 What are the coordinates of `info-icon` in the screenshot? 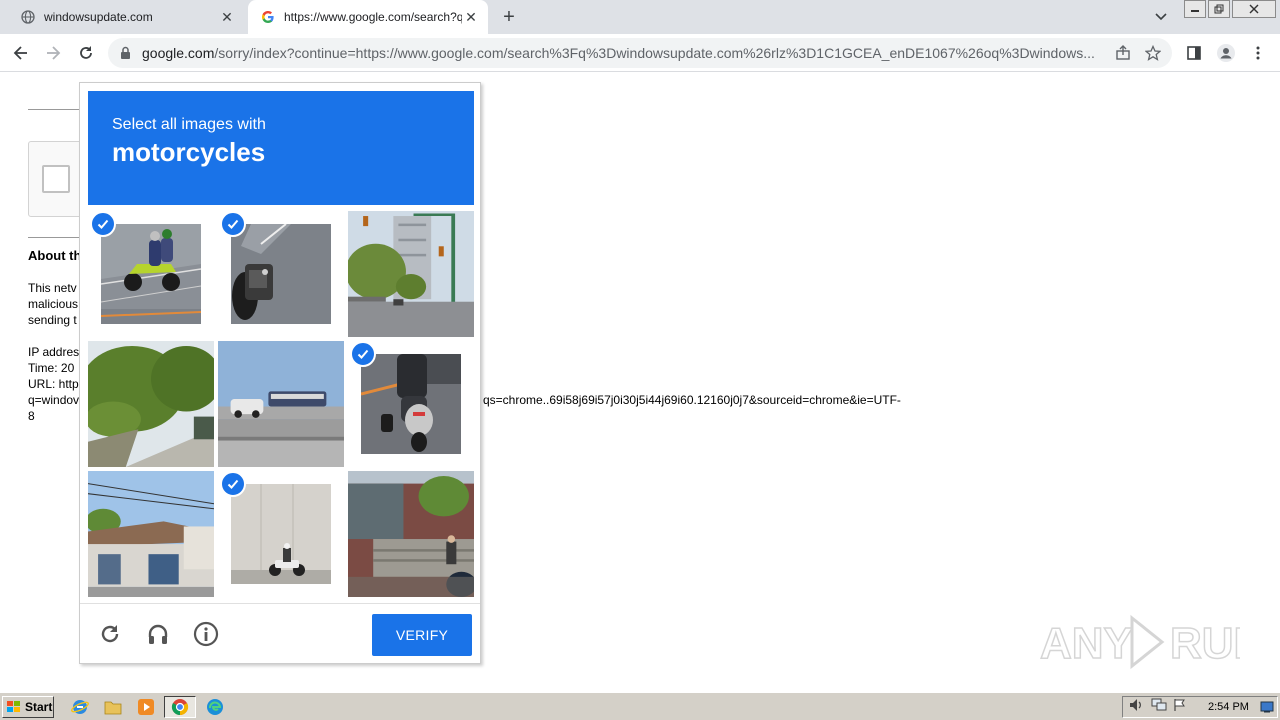 It's located at (206, 634).